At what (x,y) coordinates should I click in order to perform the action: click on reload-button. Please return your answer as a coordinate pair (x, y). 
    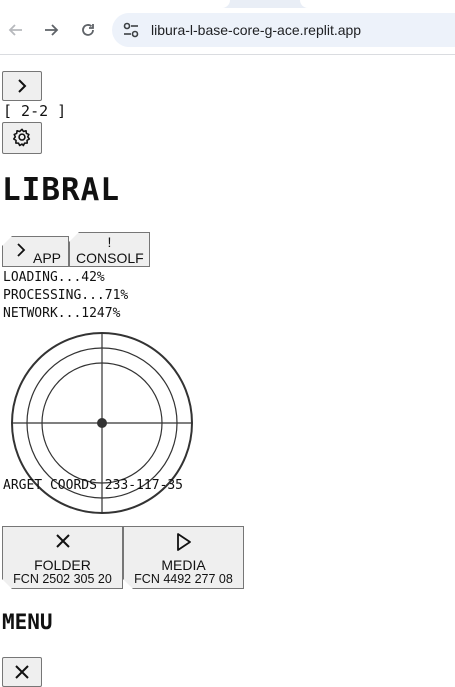
    Looking at the image, I should click on (88, 30).